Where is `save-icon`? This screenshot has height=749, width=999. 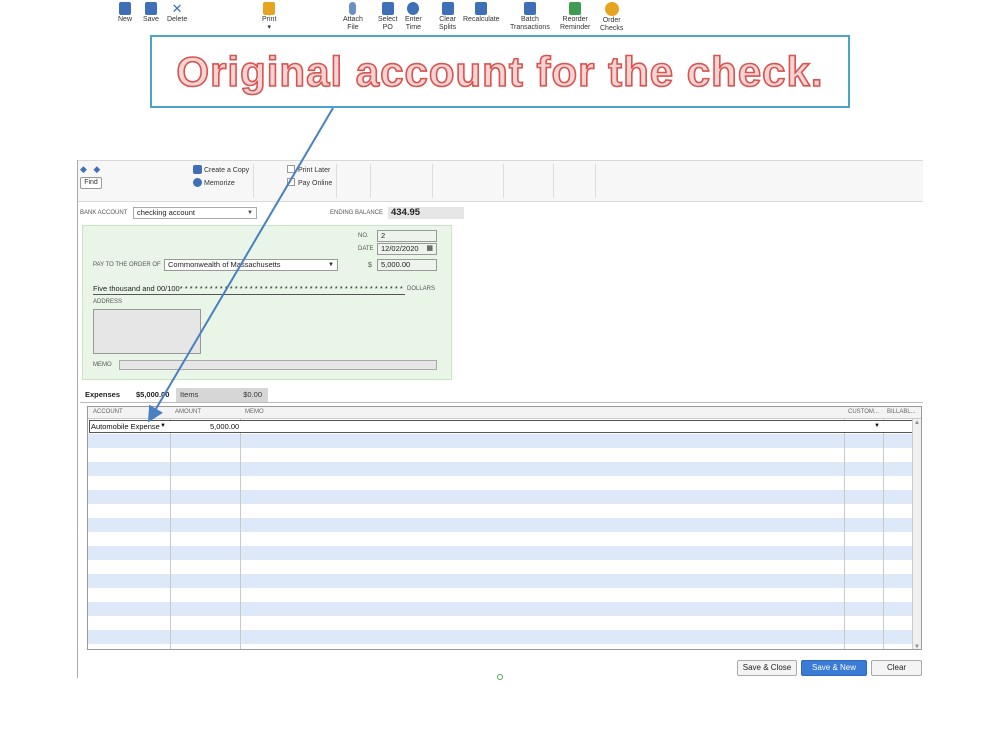 save-icon is located at coordinates (150, 8).